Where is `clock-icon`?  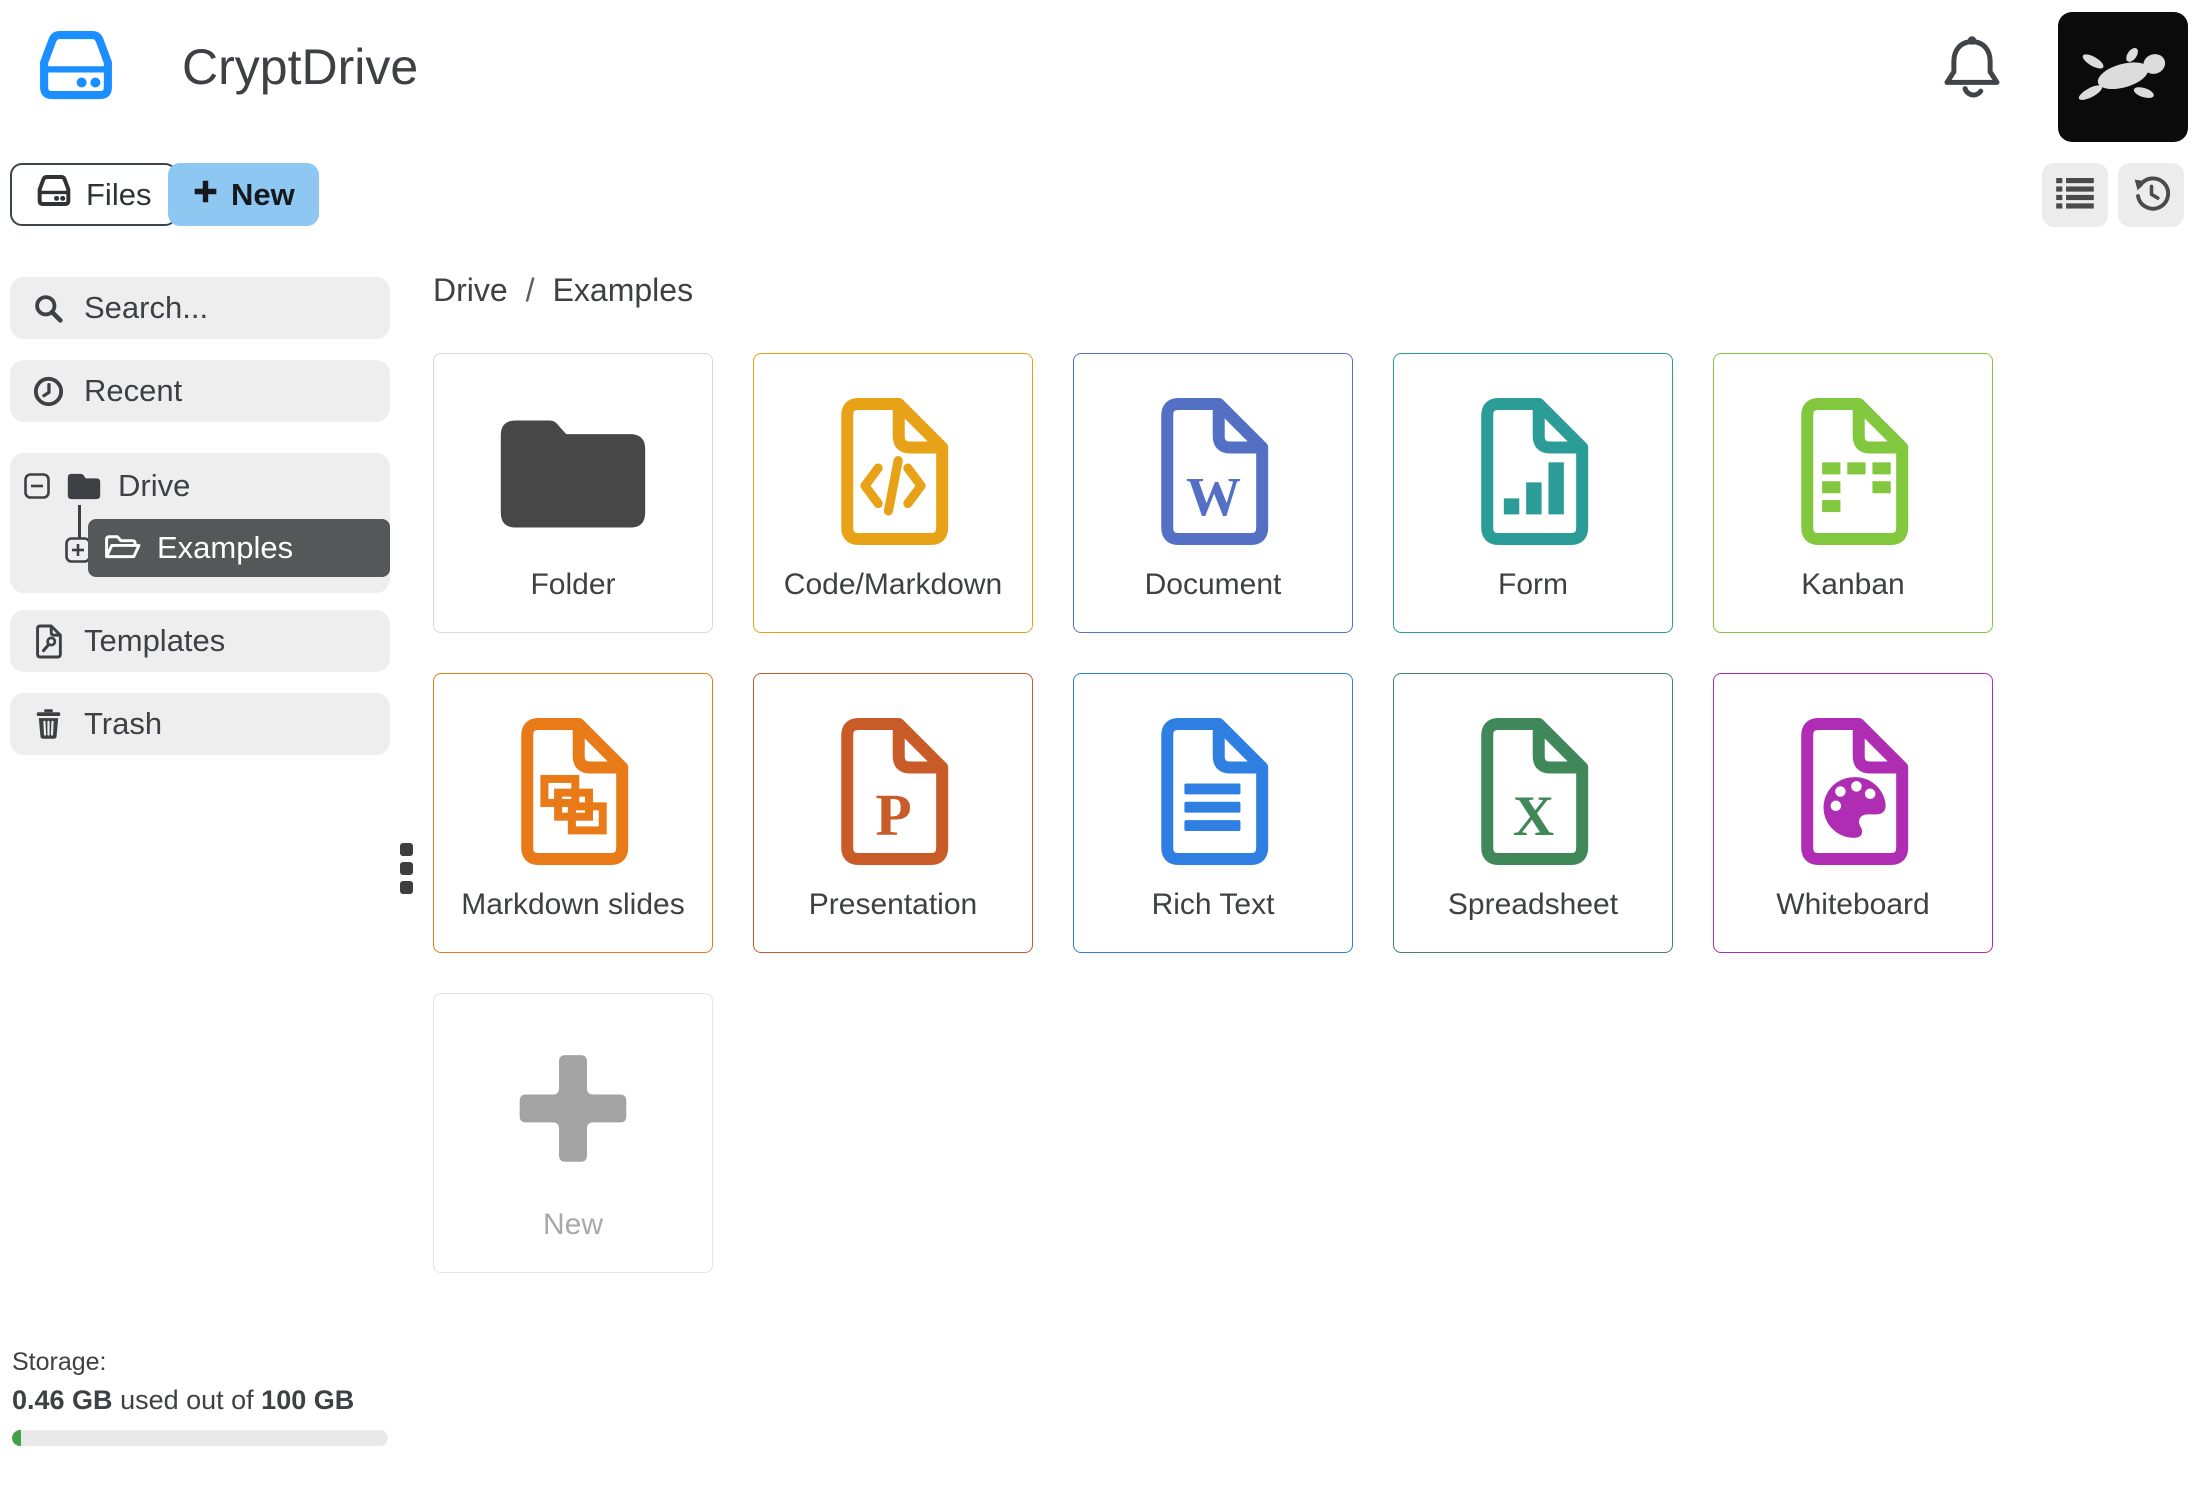
clock-icon is located at coordinates (48, 391).